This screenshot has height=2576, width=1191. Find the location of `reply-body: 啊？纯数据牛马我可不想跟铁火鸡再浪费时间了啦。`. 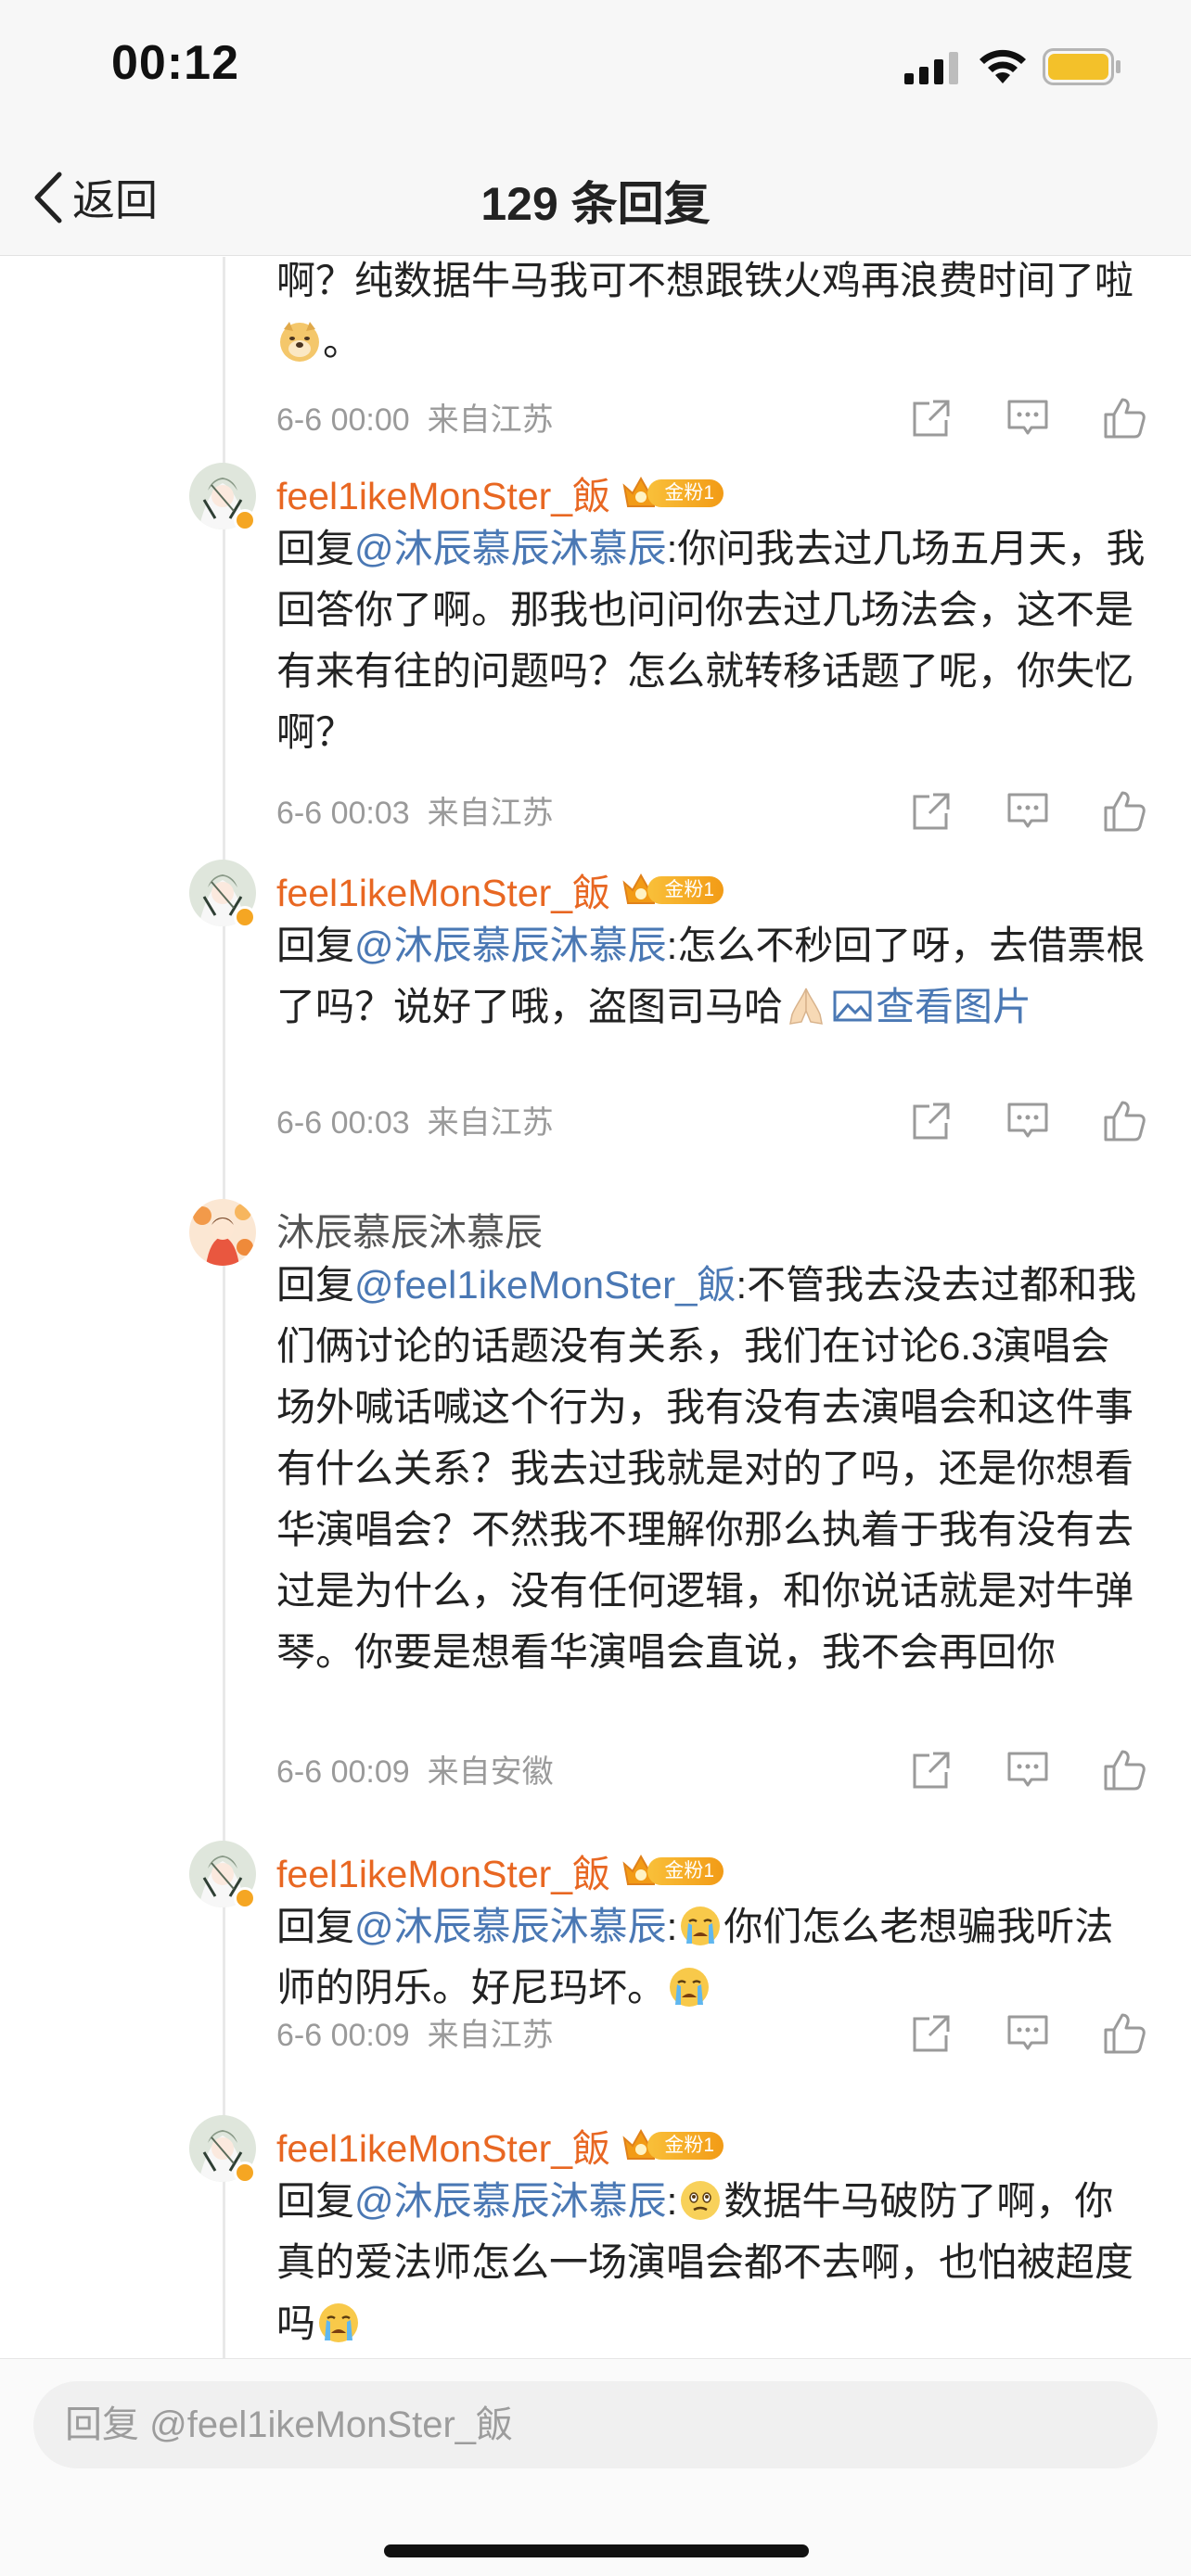

reply-body: 啊？纯数据牛马我可不想跟铁火鸡再浪费时间了啦。 is located at coordinates (712, 315).